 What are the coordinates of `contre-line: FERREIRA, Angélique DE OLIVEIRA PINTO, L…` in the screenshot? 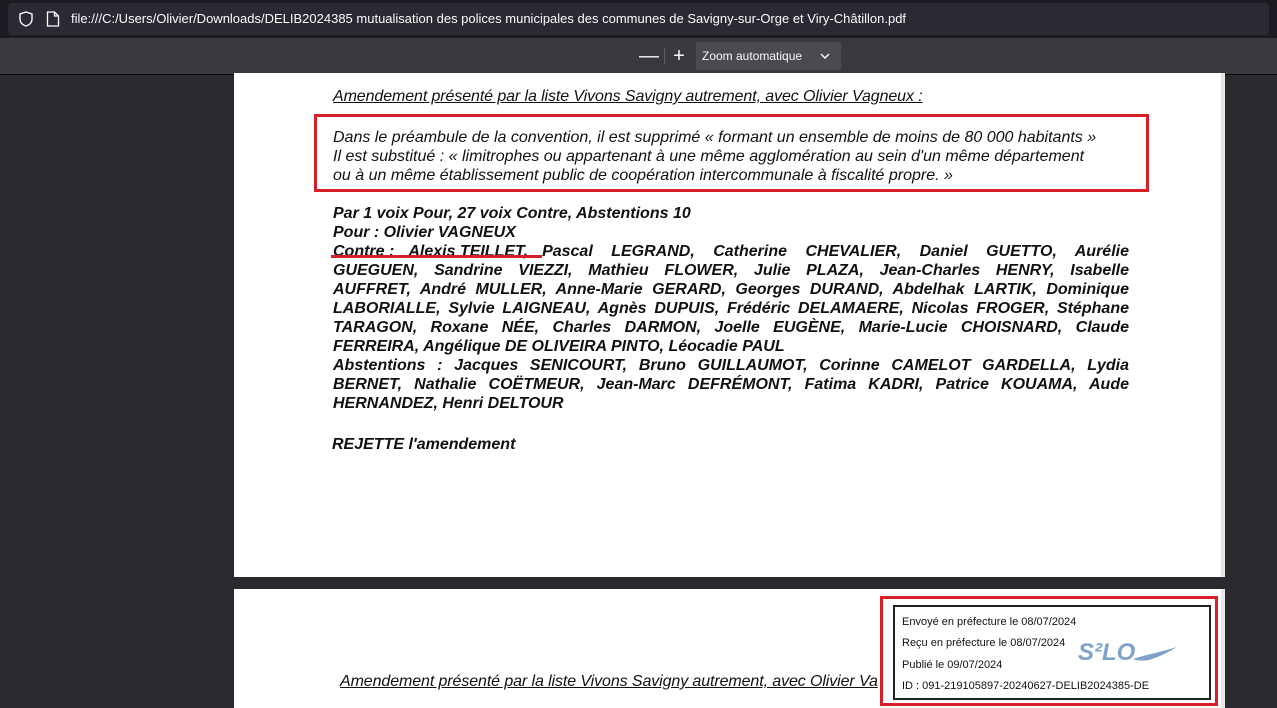 It's located at (559, 346).